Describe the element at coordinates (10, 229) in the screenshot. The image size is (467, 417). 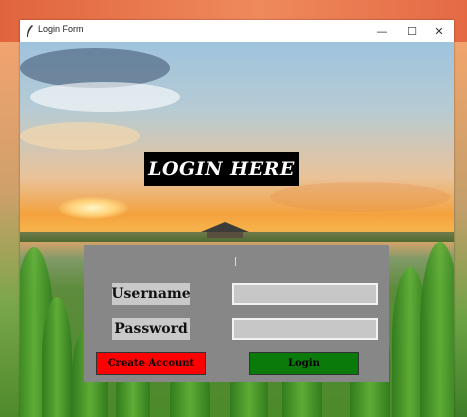
I see `background-edge-left` at that location.